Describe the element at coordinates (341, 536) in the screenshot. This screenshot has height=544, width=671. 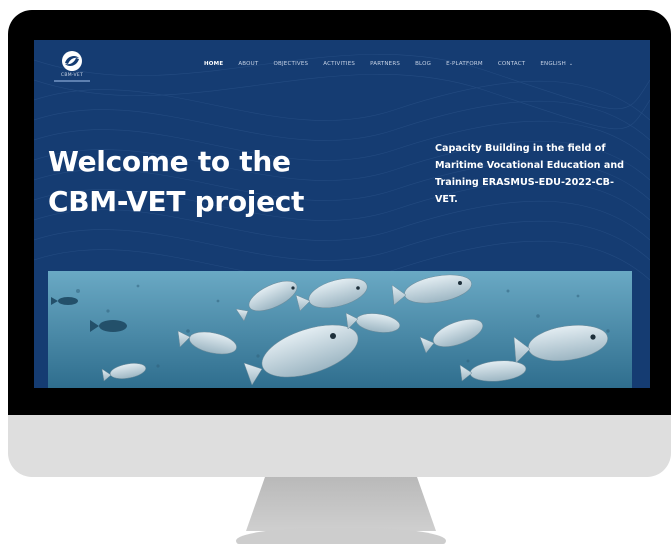
I see `monitor-stand-base` at that location.